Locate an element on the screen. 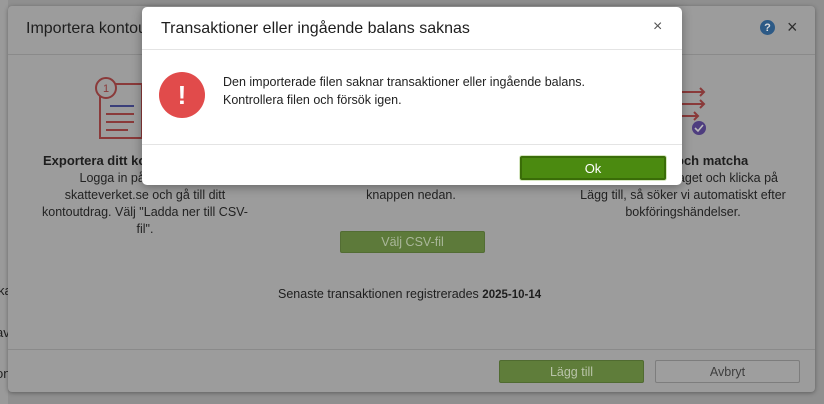 The height and width of the screenshot is (404, 824). import-dialog-title: Importera kontou is located at coordinates (86, 28).